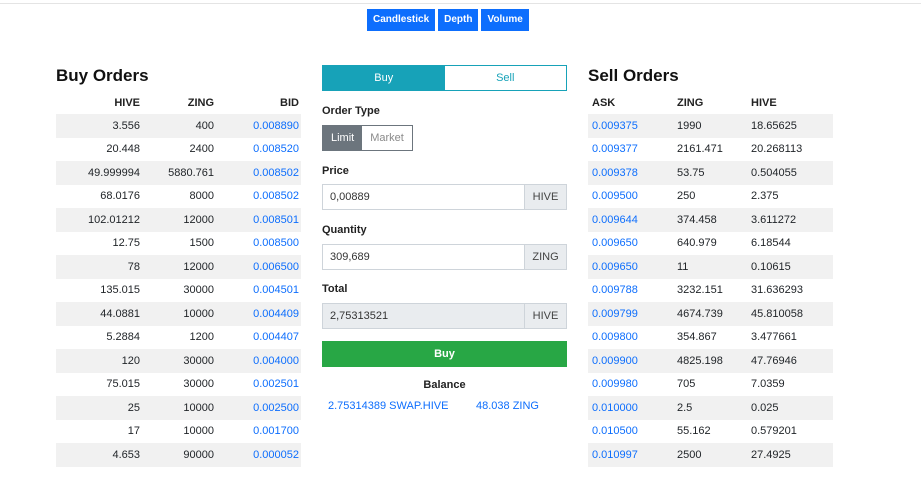 The width and height of the screenshot is (921, 503). I want to click on buy-order-cell-bid: 0.004000, so click(258, 361).